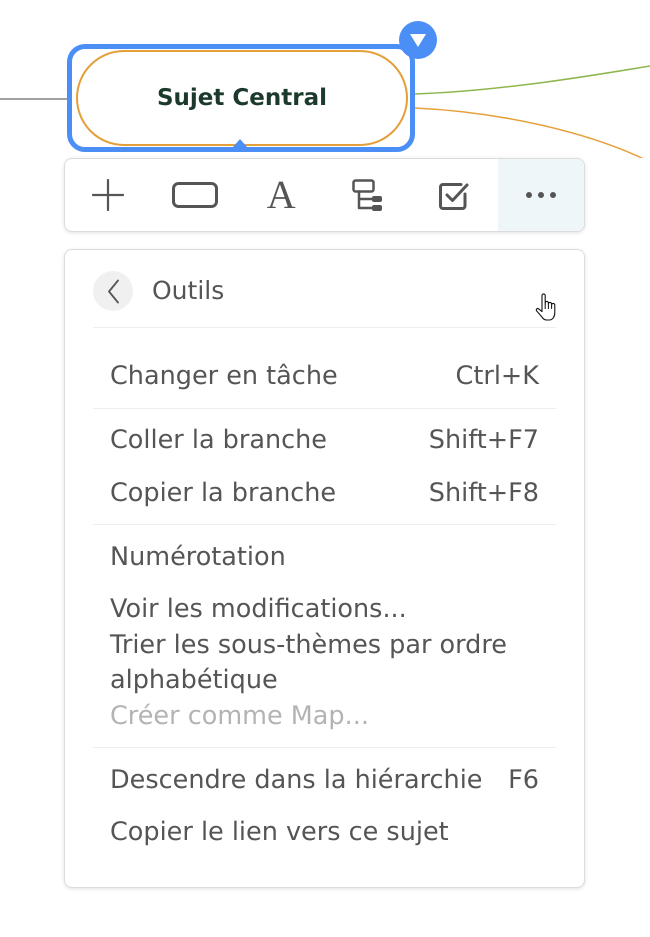 The width and height of the screenshot is (650, 937). I want to click on chevron-left-icon, so click(113, 291).